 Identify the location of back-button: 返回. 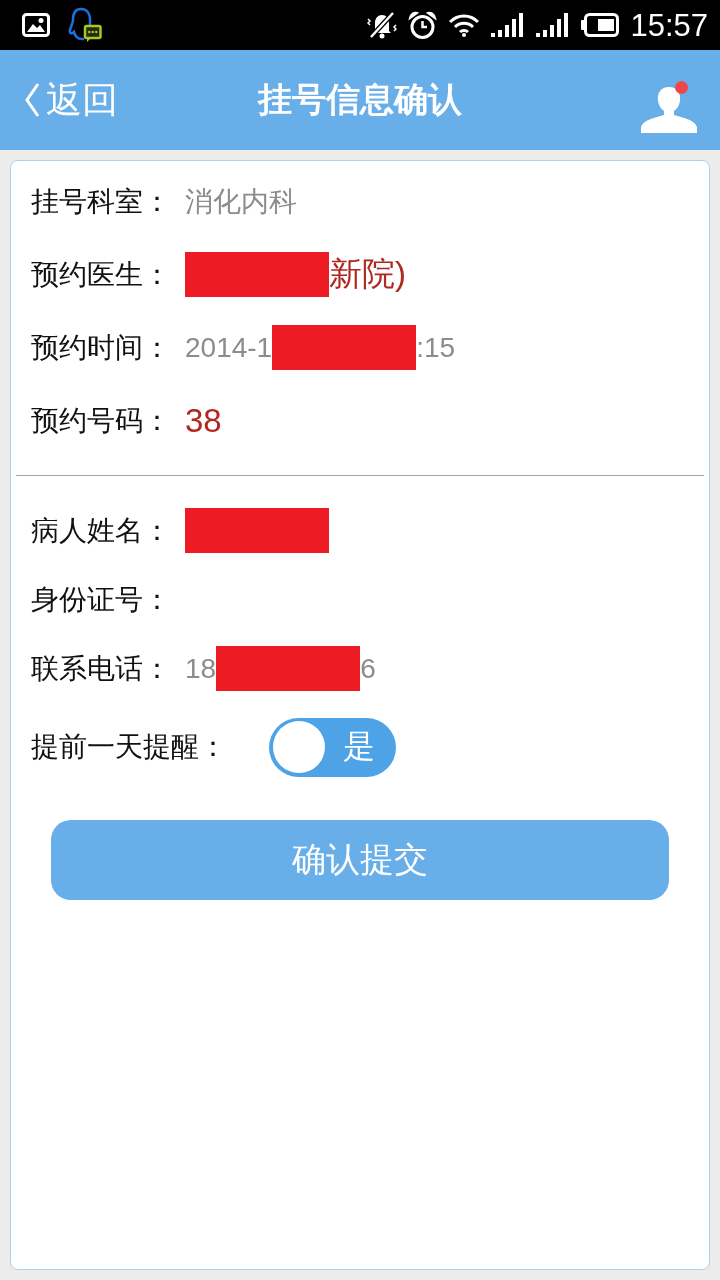
(71, 100).